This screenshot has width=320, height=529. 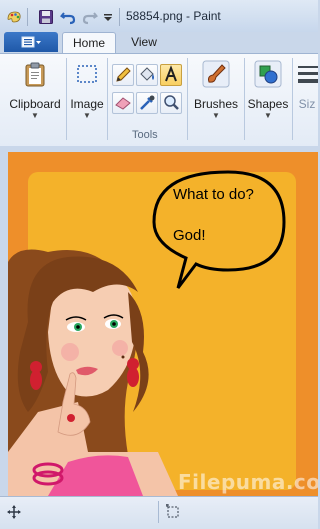 I want to click on clipboard-button: Clipboard ▼, so click(x=35, y=91).